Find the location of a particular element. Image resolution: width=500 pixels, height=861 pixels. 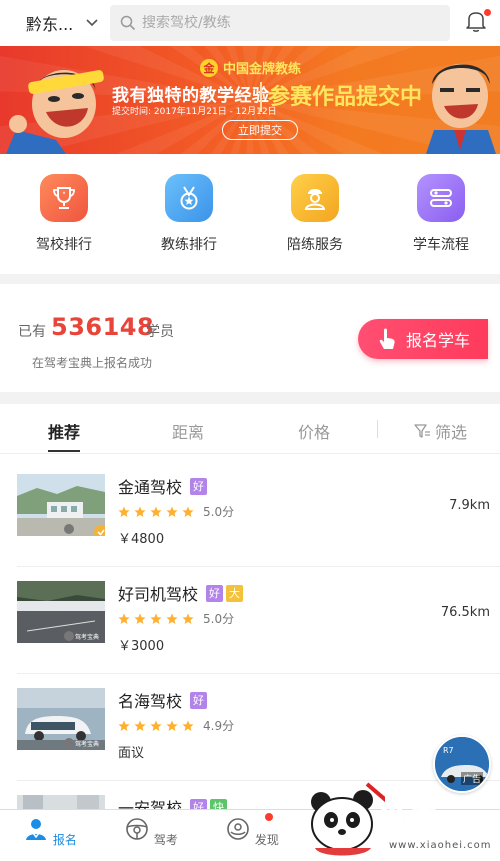

tag-big: 大 is located at coordinates (235, 593).